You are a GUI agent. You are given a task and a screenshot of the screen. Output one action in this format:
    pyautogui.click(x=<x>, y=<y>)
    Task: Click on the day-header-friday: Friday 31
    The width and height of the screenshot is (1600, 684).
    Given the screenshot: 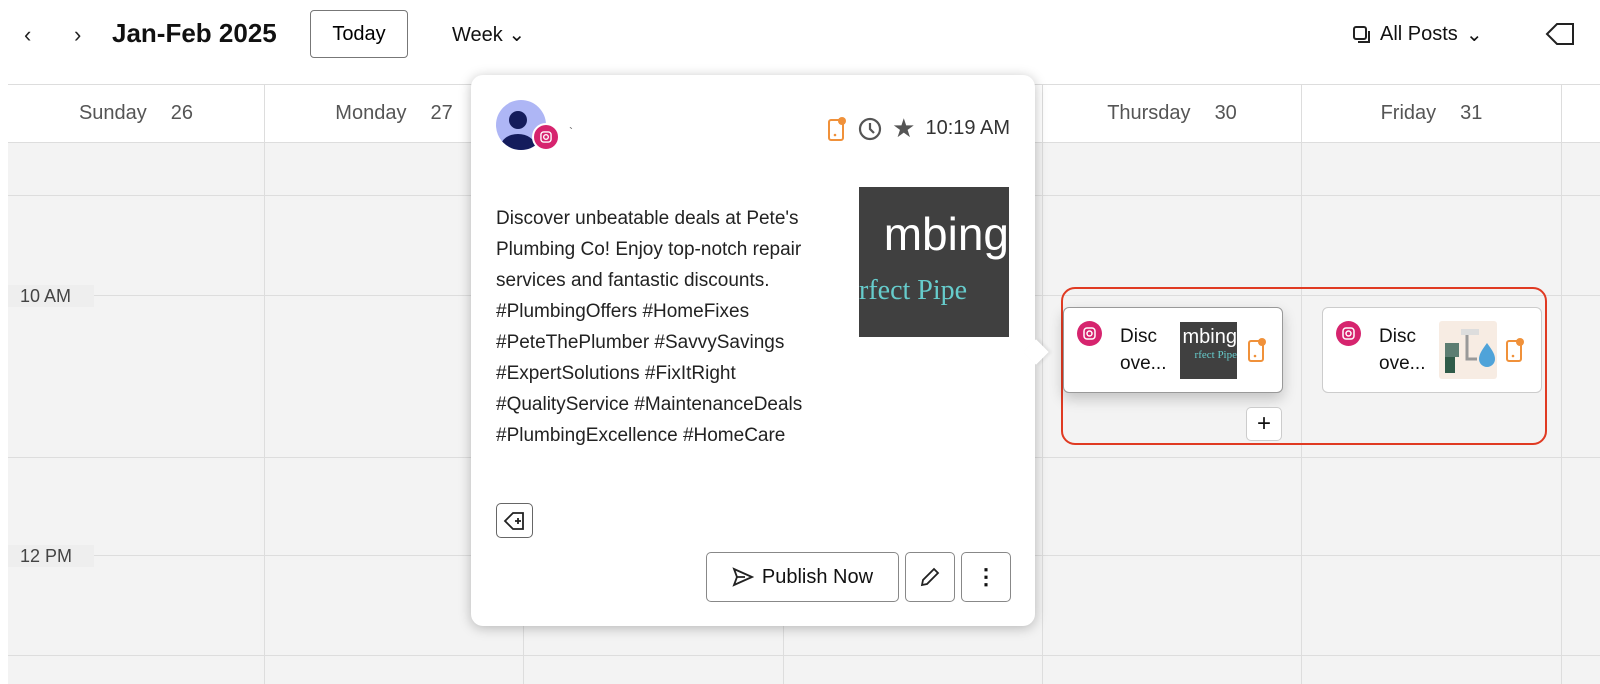 What is the action you would take?
    pyautogui.click(x=1432, y=114)
    